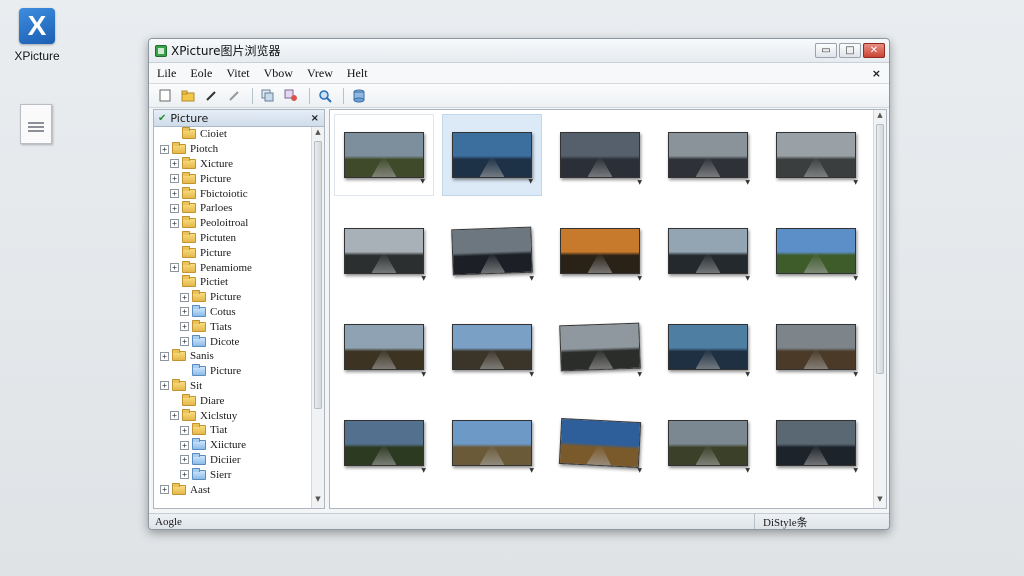 This screenshot has width=1024, height=576. What do you see at coordinates (233, 489) in the screenshot?
I see `tree-item: + Aast` at bounding box center [233, 489].